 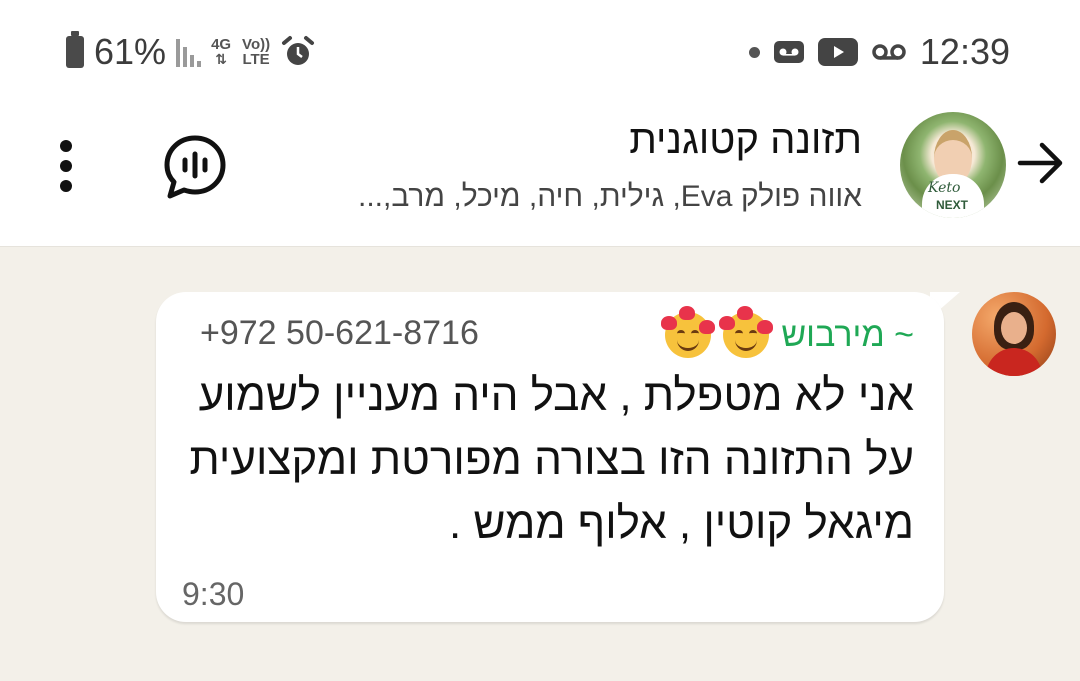 I want to click on signal-icon, so click(x=189, y=52).